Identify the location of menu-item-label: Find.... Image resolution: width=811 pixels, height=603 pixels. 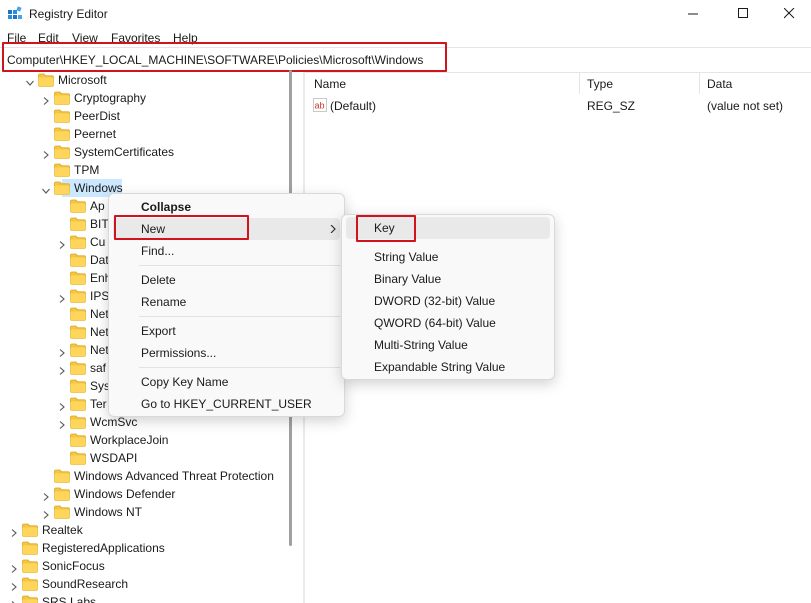
(158, 251).